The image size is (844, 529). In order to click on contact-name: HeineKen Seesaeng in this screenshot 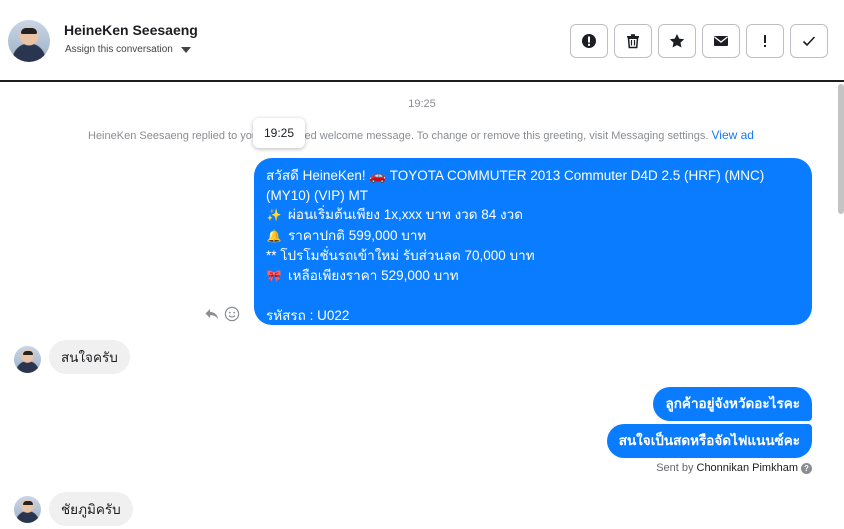, I will do `click(131, 30)`.